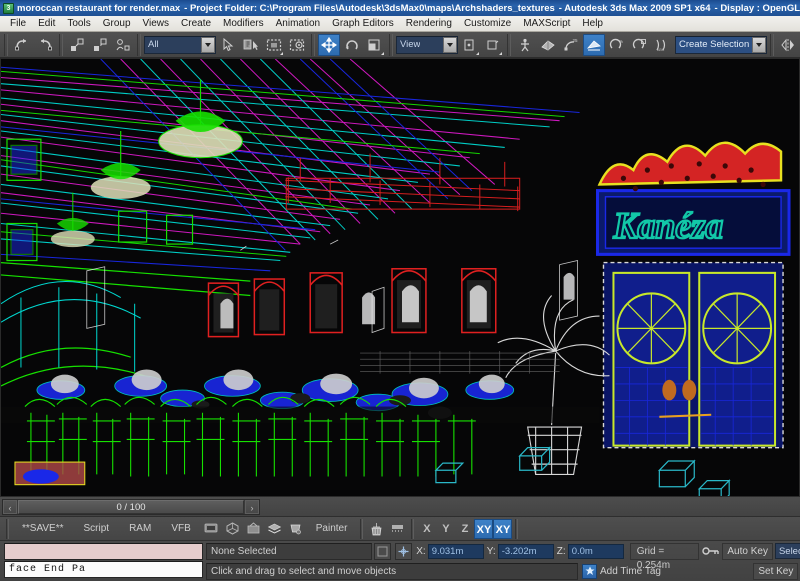  What do you see at coordinates (100, 45) in the screenshot?
I see `unlink-selection-icon` at bounding box center [100, 45].